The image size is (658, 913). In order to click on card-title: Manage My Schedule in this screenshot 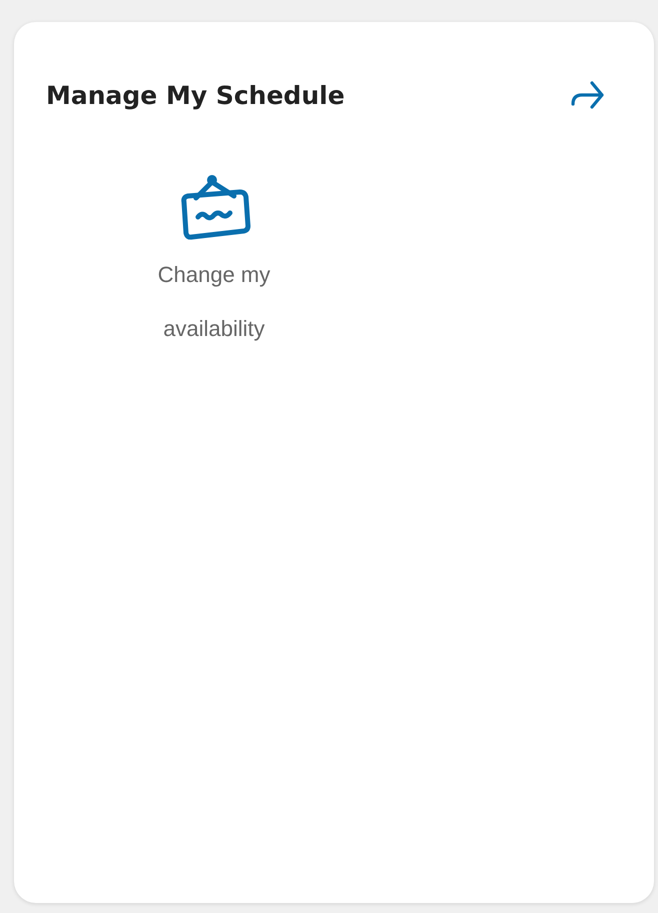, I will do `click(195, 95)`.